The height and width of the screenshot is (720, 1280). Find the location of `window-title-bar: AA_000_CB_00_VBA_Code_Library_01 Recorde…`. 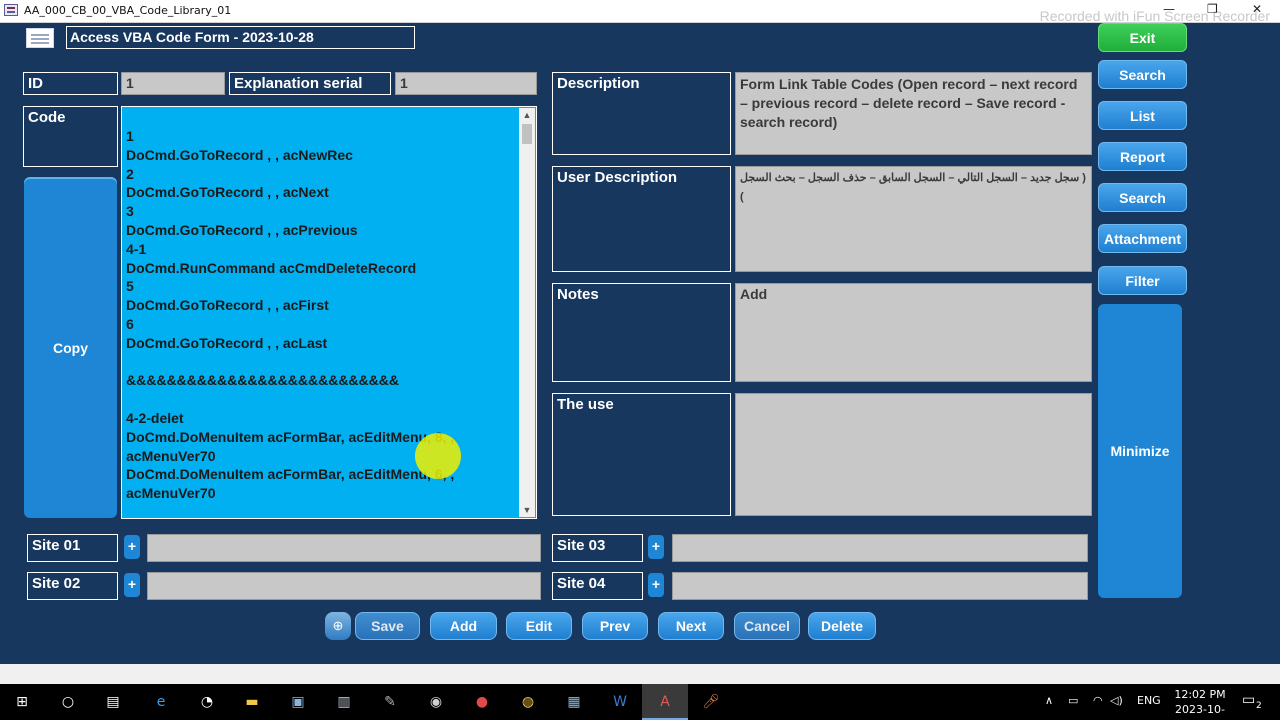

window-title-bar: AA_000_CB_00_VBA_Code_Library_01 Recorde… is located at coordinates (640, 12).